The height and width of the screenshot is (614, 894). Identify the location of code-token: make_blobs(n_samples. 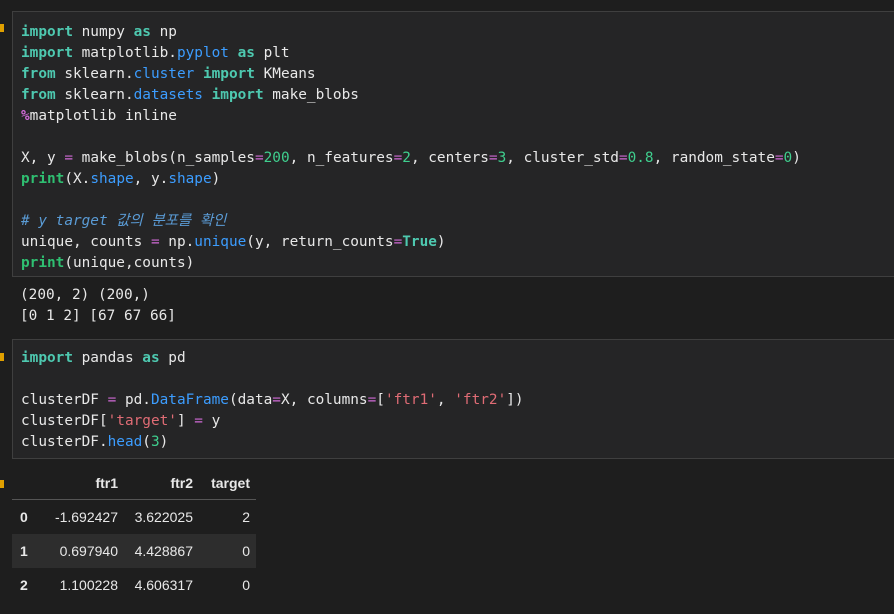
(164, 158).